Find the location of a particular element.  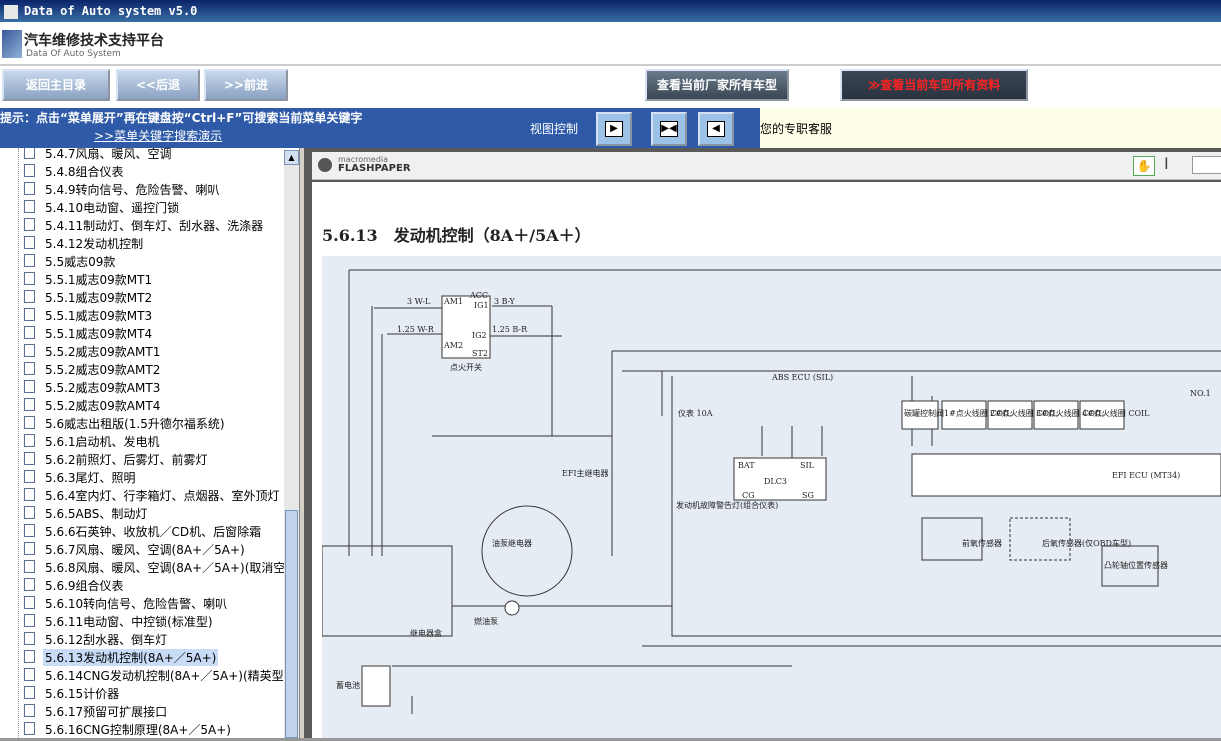

tree-item: 5.5.2威志09款AMT3 is located at coordinates (155, 387).